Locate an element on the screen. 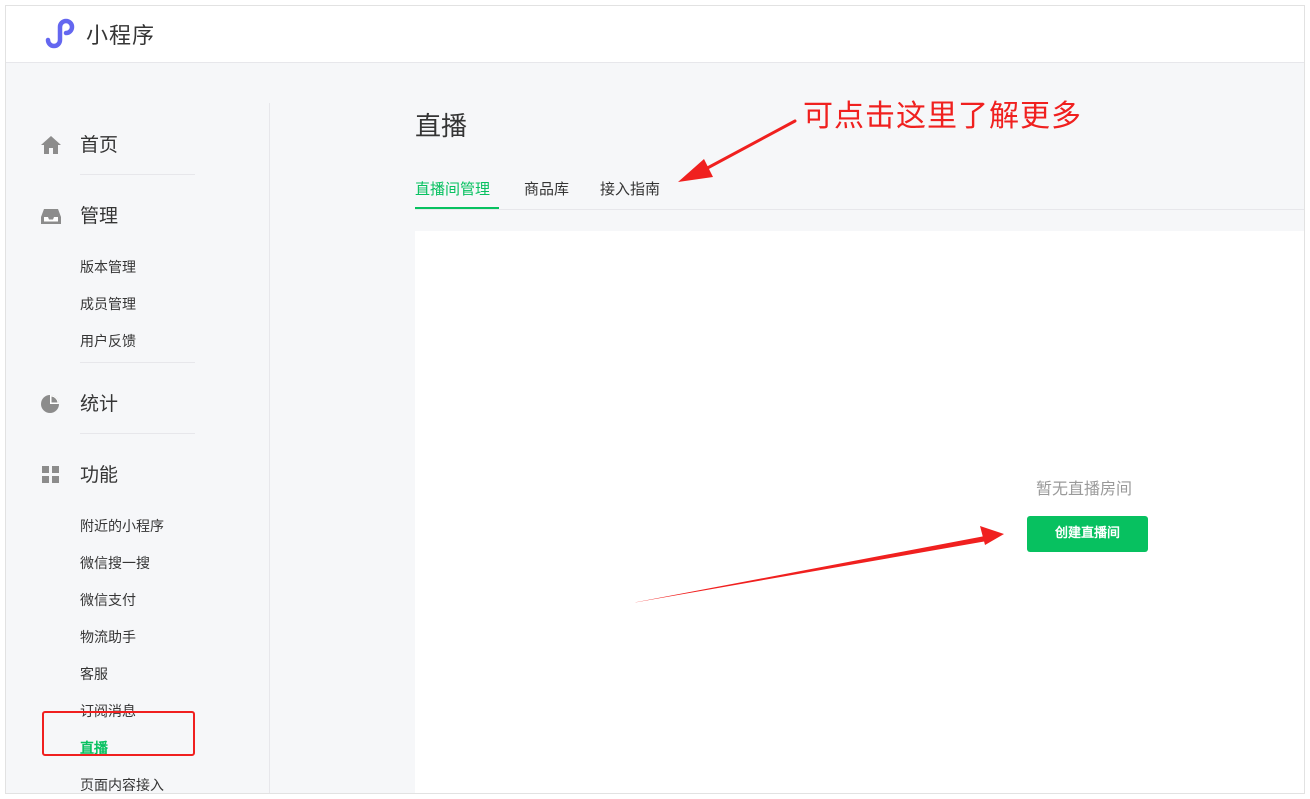 The height and width of the screenshot is (799, 1310). sidebar-item-features: 功能 is located at coordinates (120, 475).